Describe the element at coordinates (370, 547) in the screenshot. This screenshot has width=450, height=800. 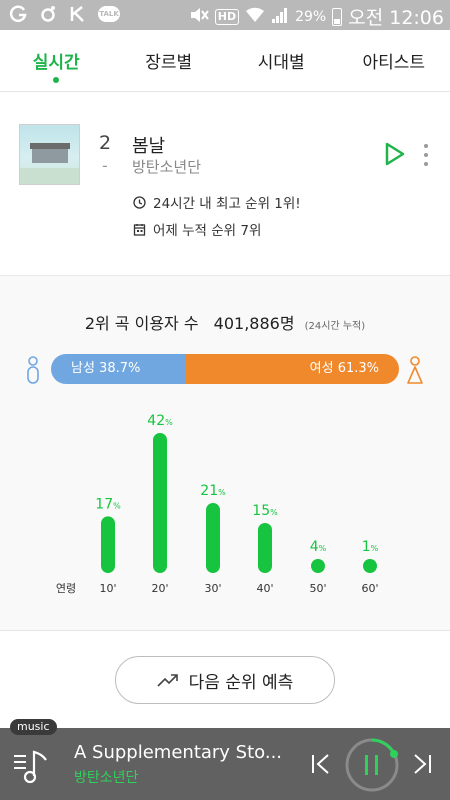
I see `age-bar-value: 1%` at that location.